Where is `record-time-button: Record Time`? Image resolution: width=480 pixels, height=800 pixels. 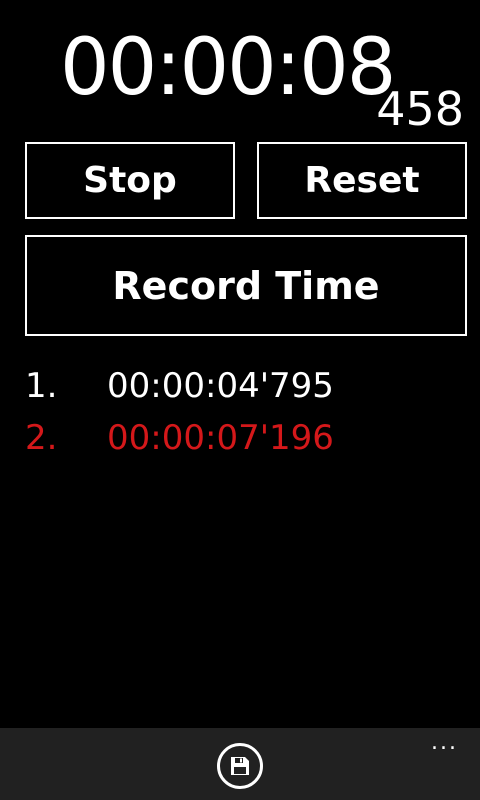
record-time-button: Record Time is located at coordinates (246, 285).